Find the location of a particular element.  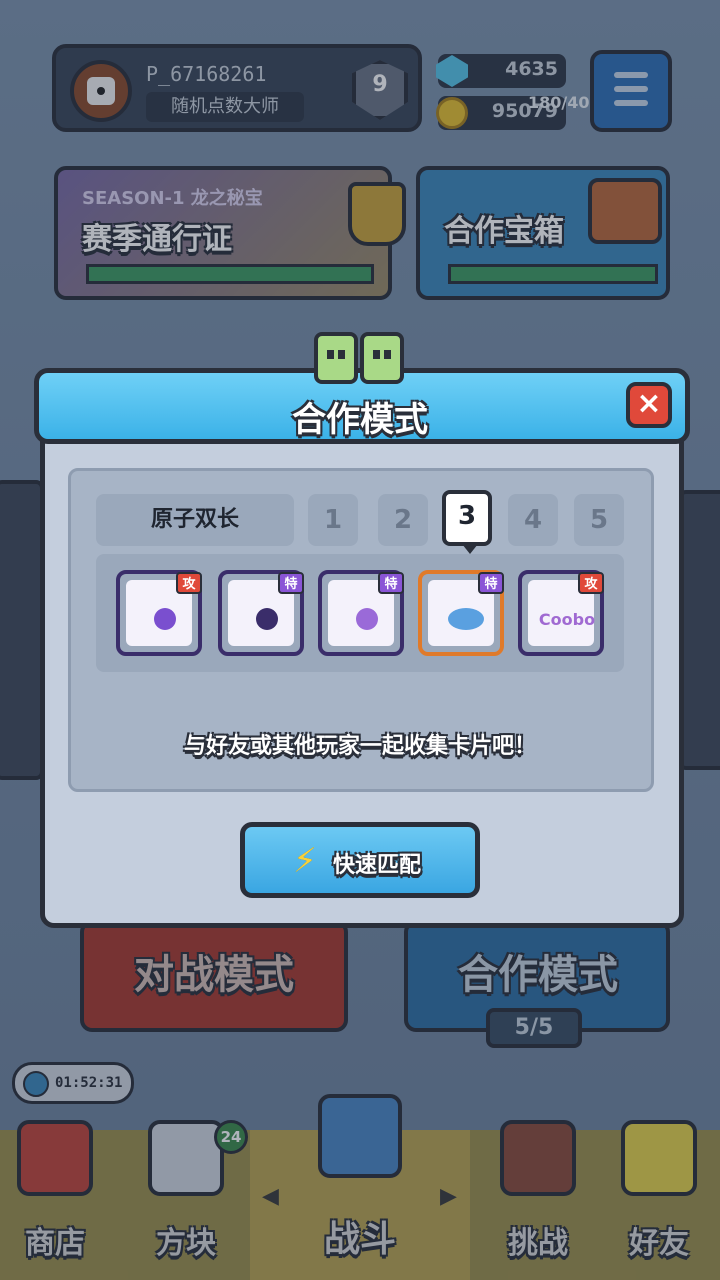

close-button: × is located at coordinates (649, 405).